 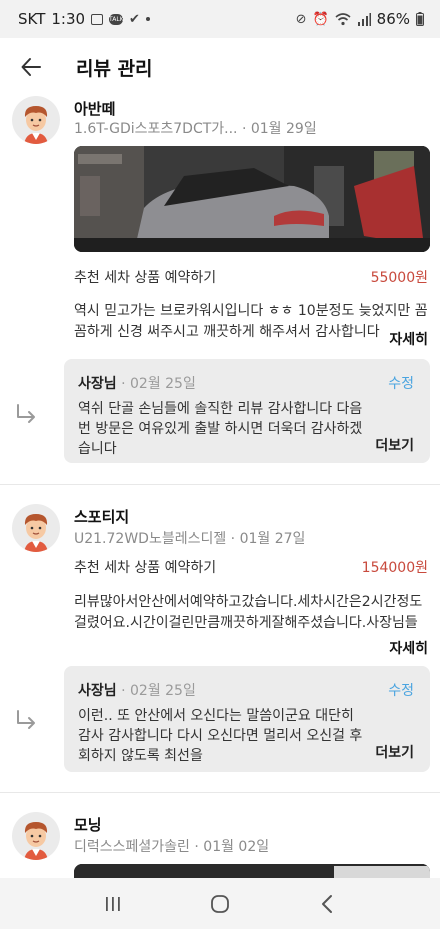 I want to click on mute-icon: ⊘, so click(x=301, y=19).